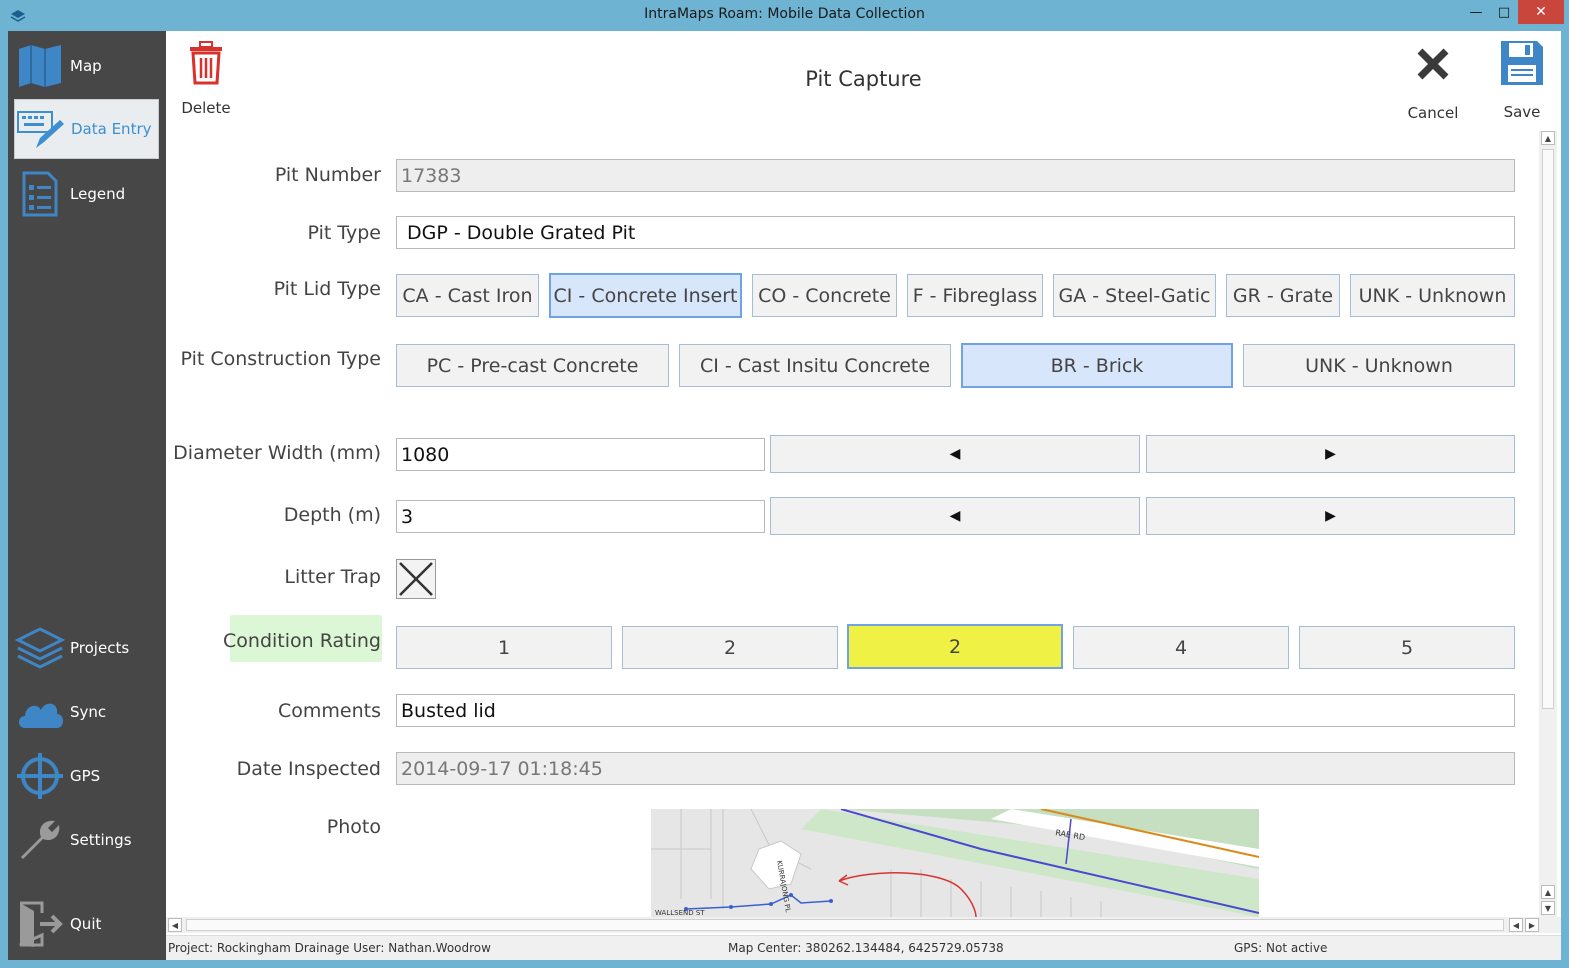 The height and width of the screenshot is (968, 1569). Describe the element at coordinates (645, 295) in the screenshot. I see `pit-lid-option-selected: CI - Concrete Insert` at that location.